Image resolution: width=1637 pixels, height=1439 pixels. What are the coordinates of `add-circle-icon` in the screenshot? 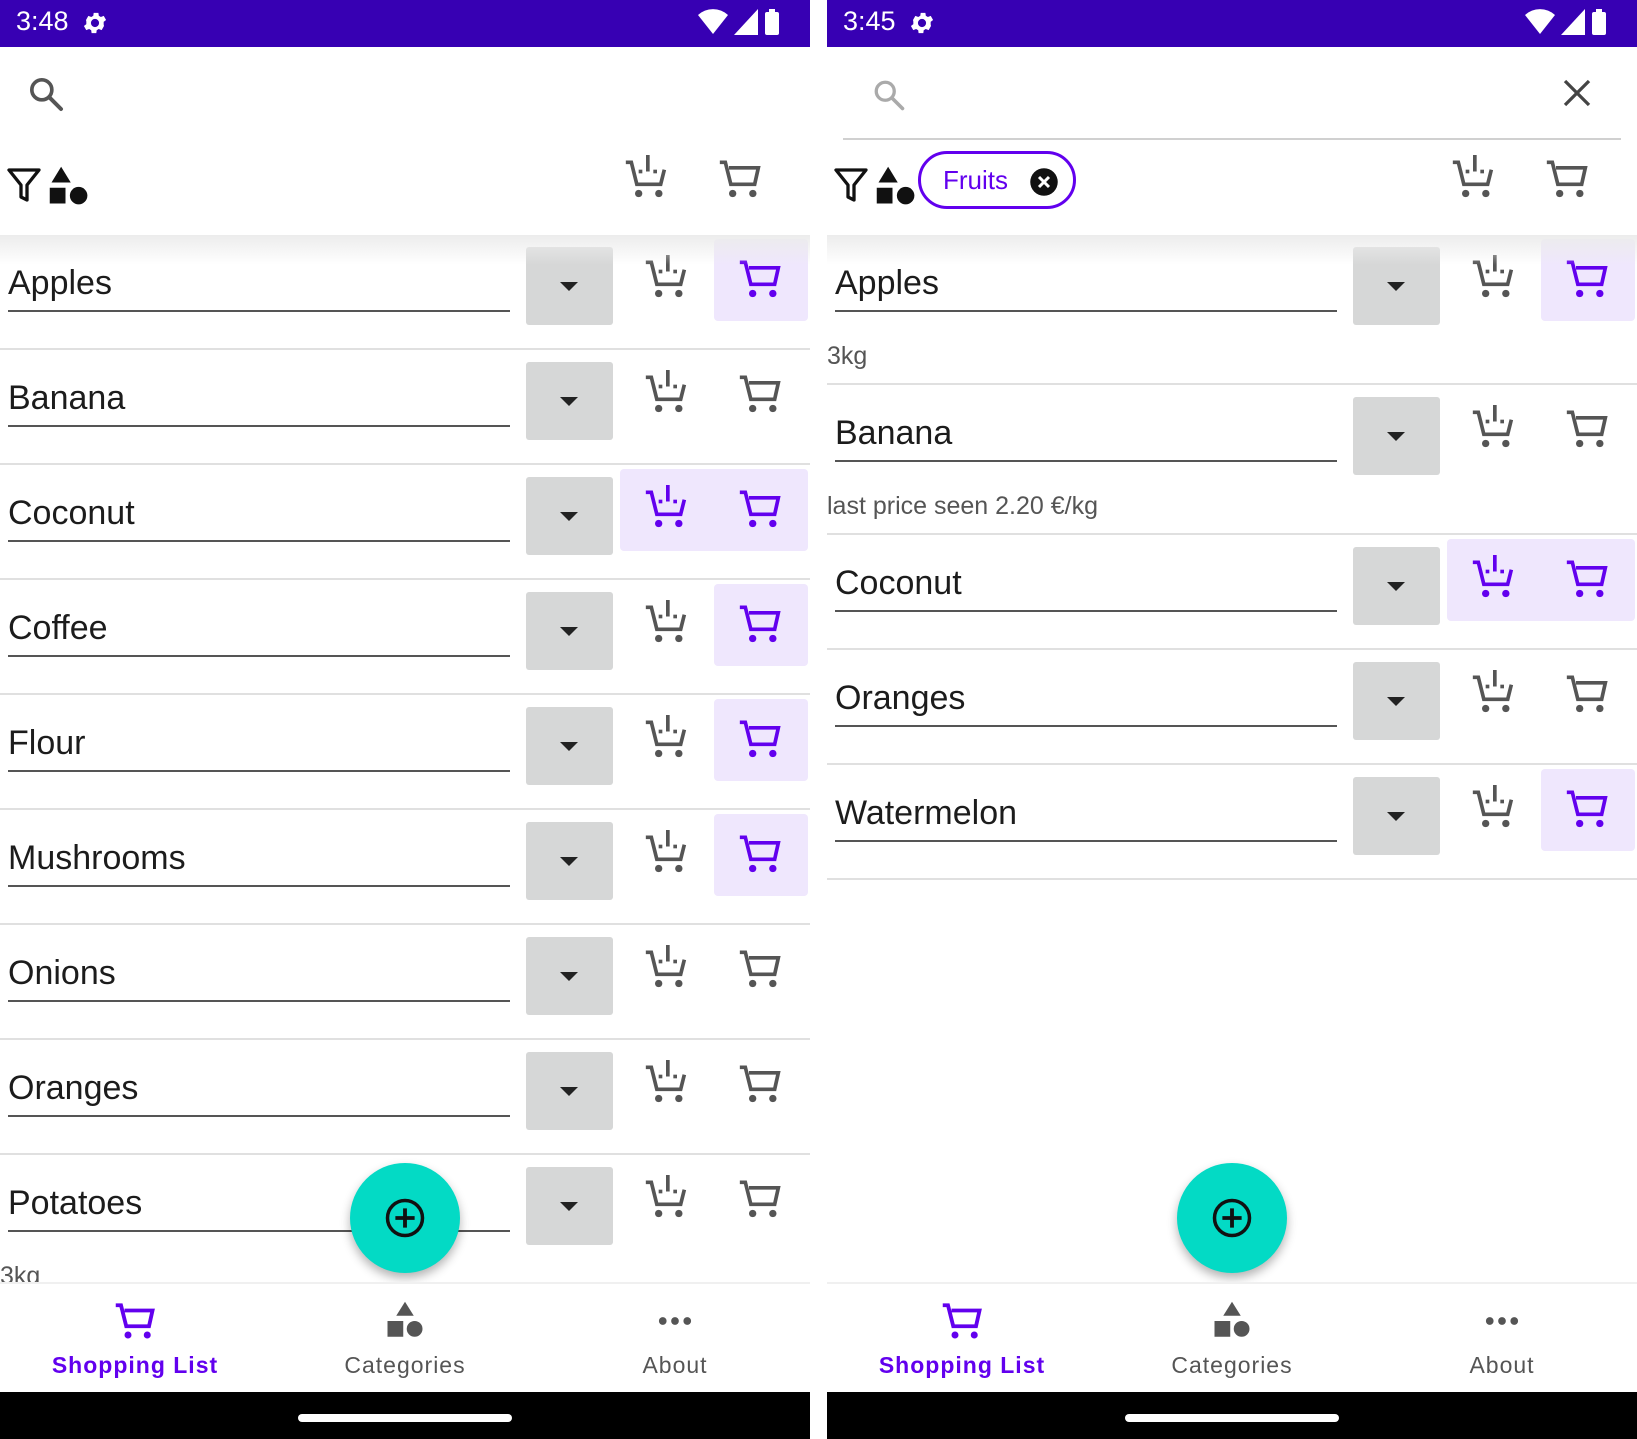 It's located at (1232, 1218).